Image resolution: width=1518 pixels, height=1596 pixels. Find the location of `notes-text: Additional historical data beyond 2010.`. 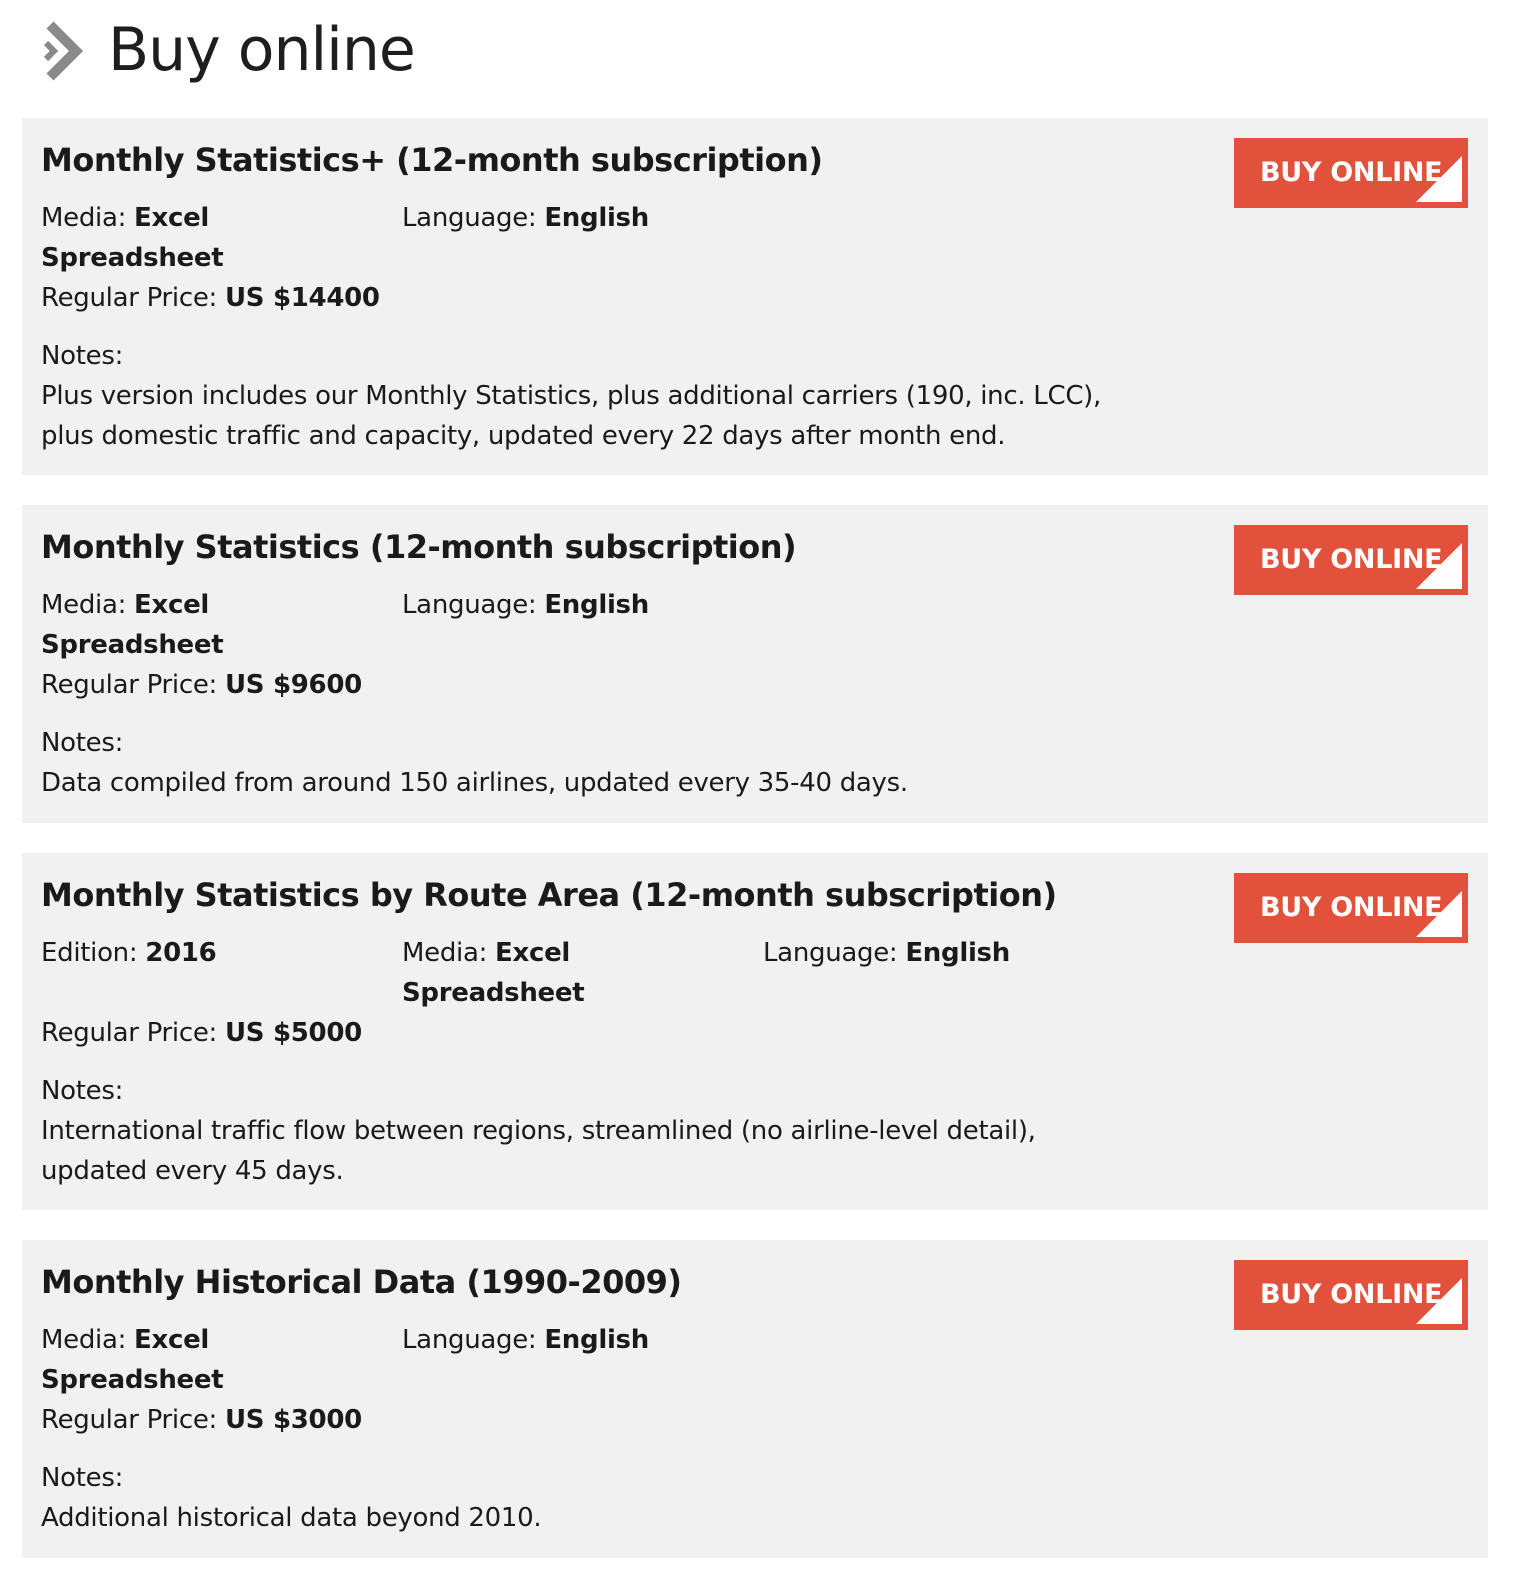

notes-text: Additional historical data beyond 2010. is located at coordinates (291, 1518).